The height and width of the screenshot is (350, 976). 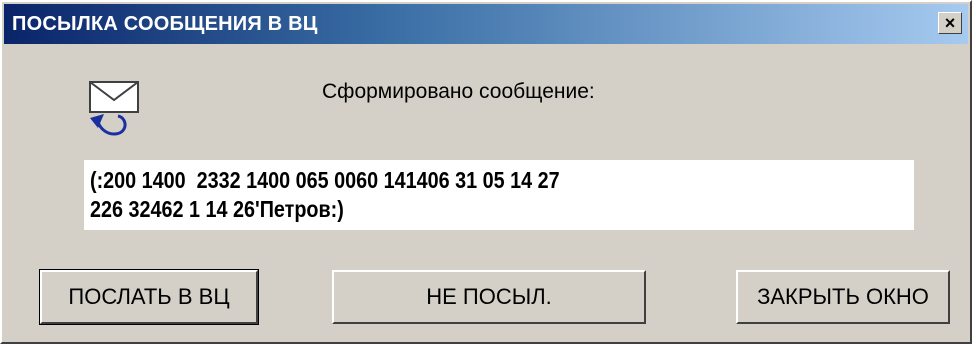 What do you see at coordinates (489, 297) in the screenshot?
I see `do-not-send-button: НЕ ПОСЫЛ.` at bounding box center [489, 297].